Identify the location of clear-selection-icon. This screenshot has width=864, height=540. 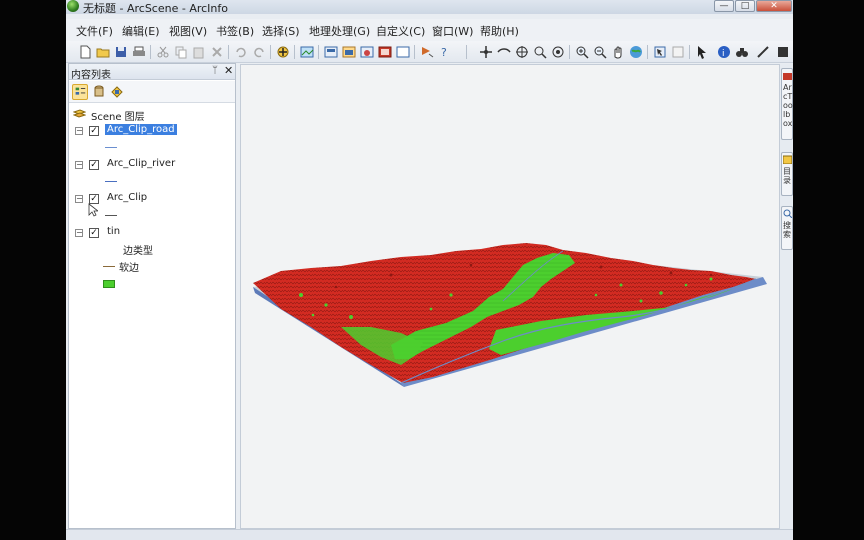
(678, 52).